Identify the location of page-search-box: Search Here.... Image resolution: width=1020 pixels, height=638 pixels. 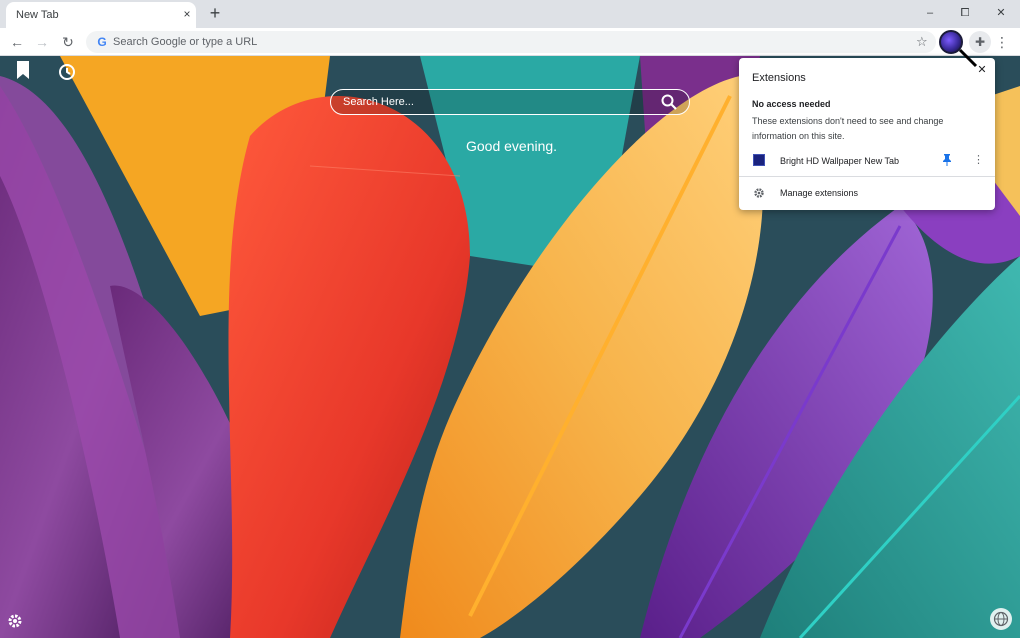
(510, 102).